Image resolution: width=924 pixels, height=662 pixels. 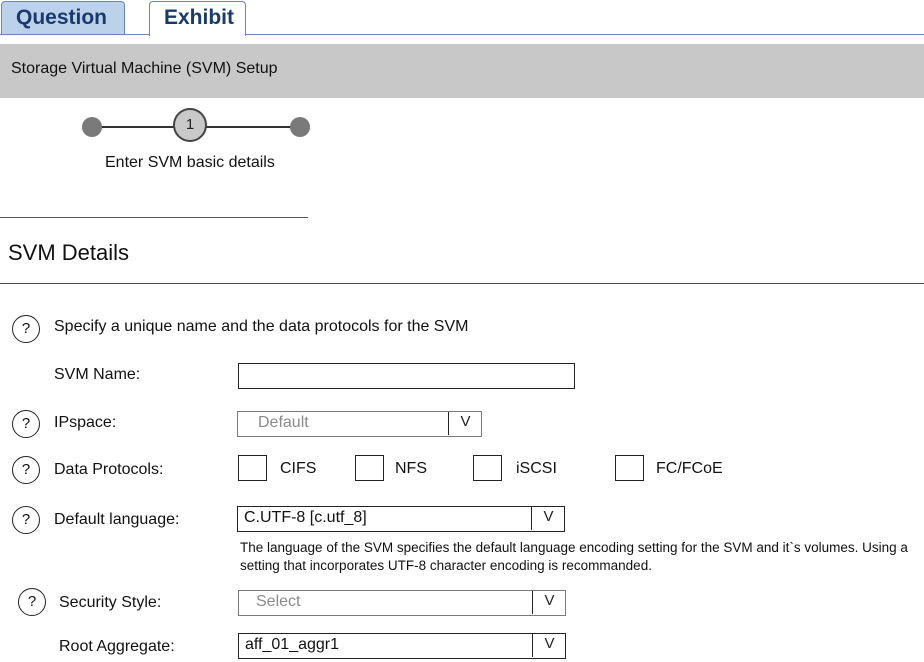 I want to click on checkbox-iscsi, so click(x=487, y=468).